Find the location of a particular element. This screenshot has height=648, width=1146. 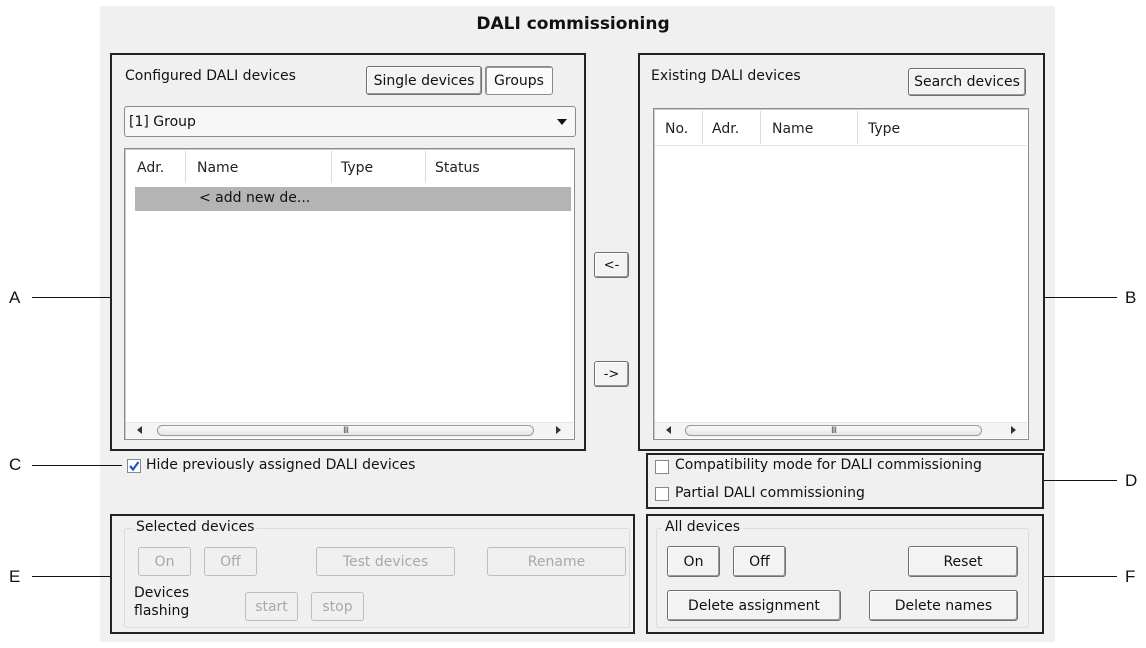

move-to-configured-button: <- is located at coordinates (611, 265).